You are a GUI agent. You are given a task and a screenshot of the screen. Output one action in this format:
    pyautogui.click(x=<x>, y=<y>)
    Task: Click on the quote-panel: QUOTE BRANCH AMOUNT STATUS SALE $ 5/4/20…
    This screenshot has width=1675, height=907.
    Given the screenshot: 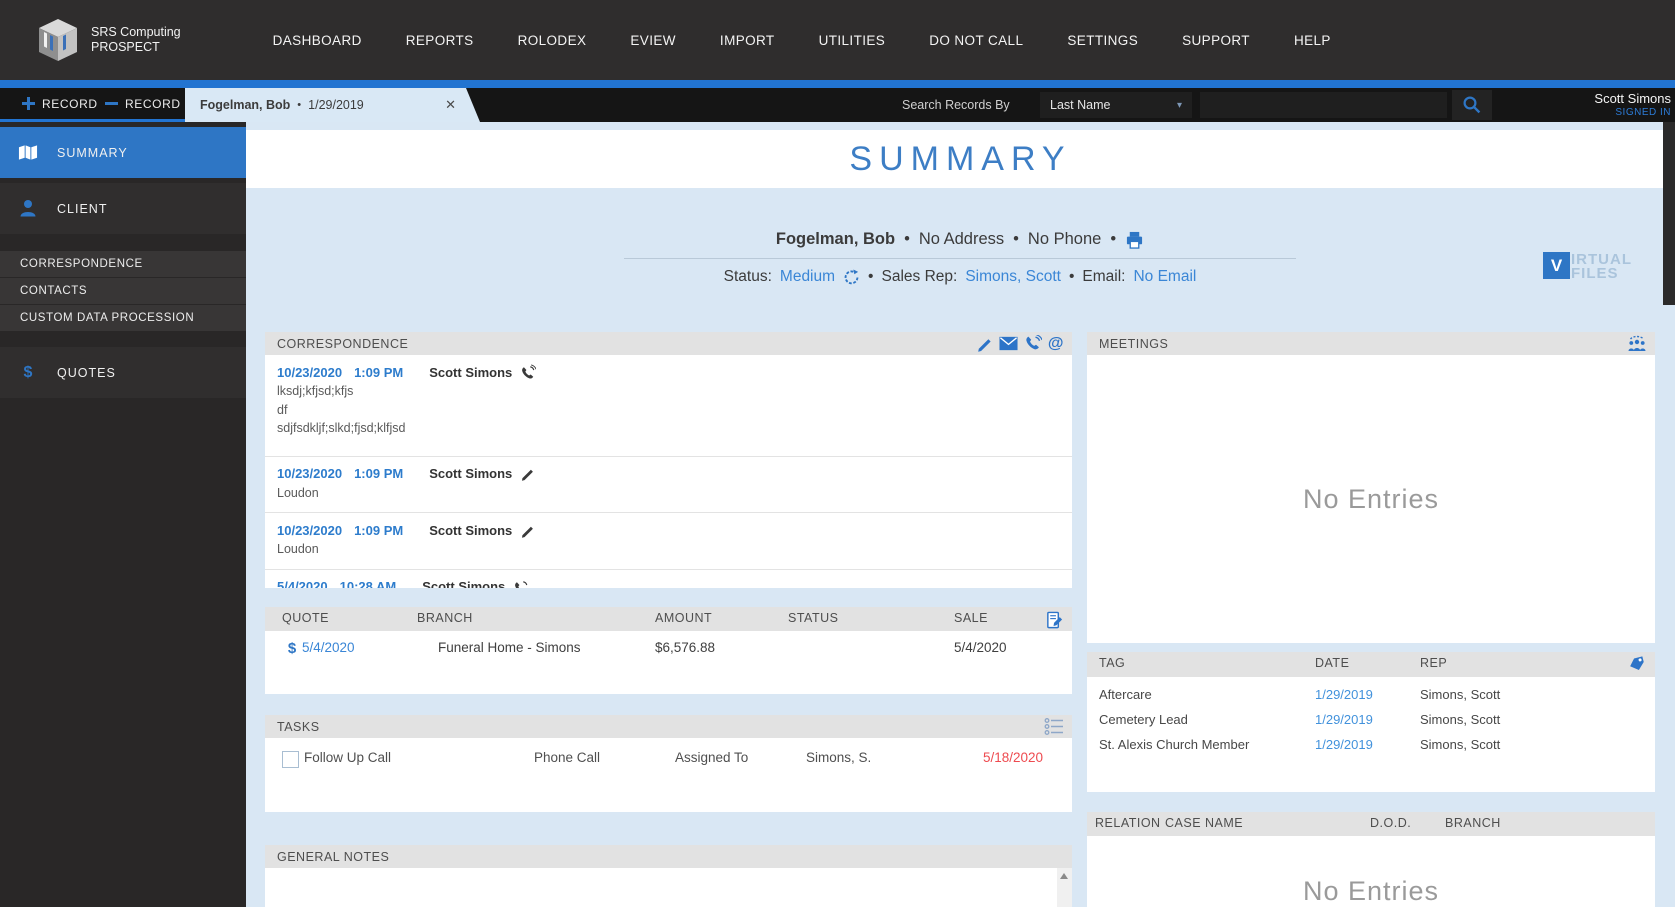 What is the action you would take?
    pyautogui.click(x=668, y=650)
    